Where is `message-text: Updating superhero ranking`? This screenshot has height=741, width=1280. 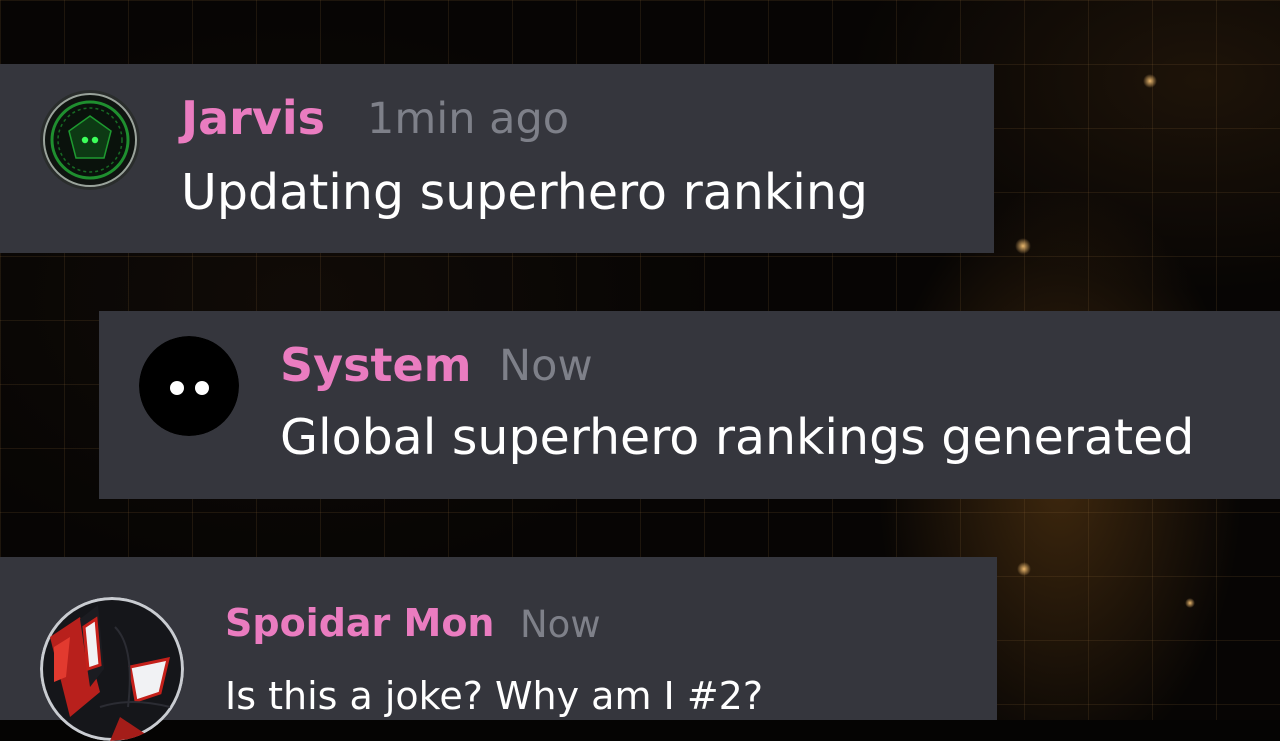 message-text: Updating superhero ranking is located at coordinates (524, 192).